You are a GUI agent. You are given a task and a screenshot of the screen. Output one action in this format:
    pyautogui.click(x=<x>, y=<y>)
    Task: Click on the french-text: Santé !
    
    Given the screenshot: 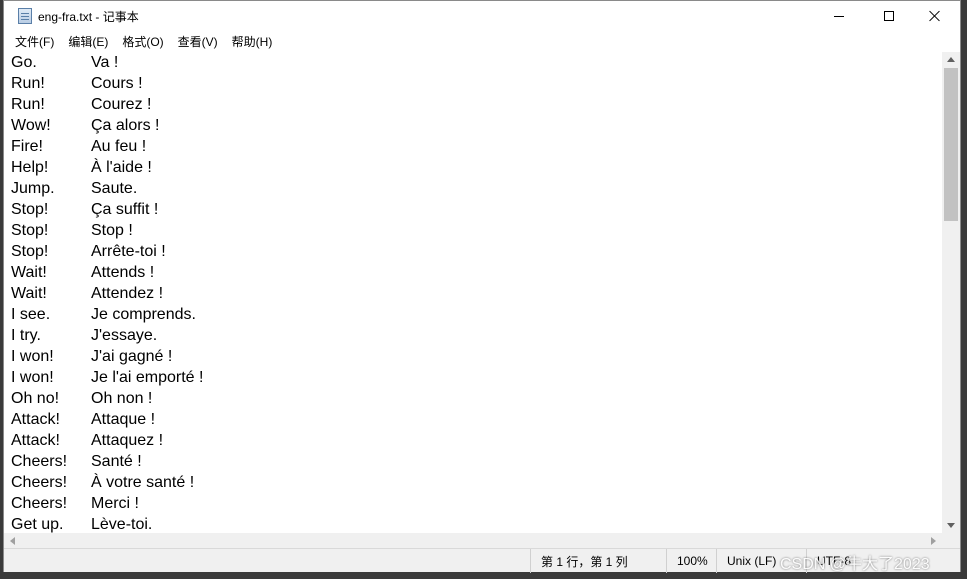 What is the action you would take?
    pyautogui.click(x=116, y=461)
    